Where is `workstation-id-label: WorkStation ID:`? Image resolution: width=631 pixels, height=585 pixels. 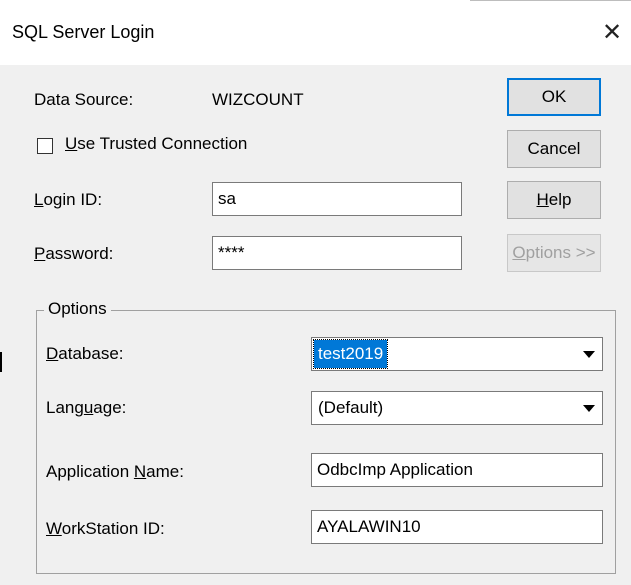 workstation-id-label: WorkStation ID: is located at coordinates (105, 528).